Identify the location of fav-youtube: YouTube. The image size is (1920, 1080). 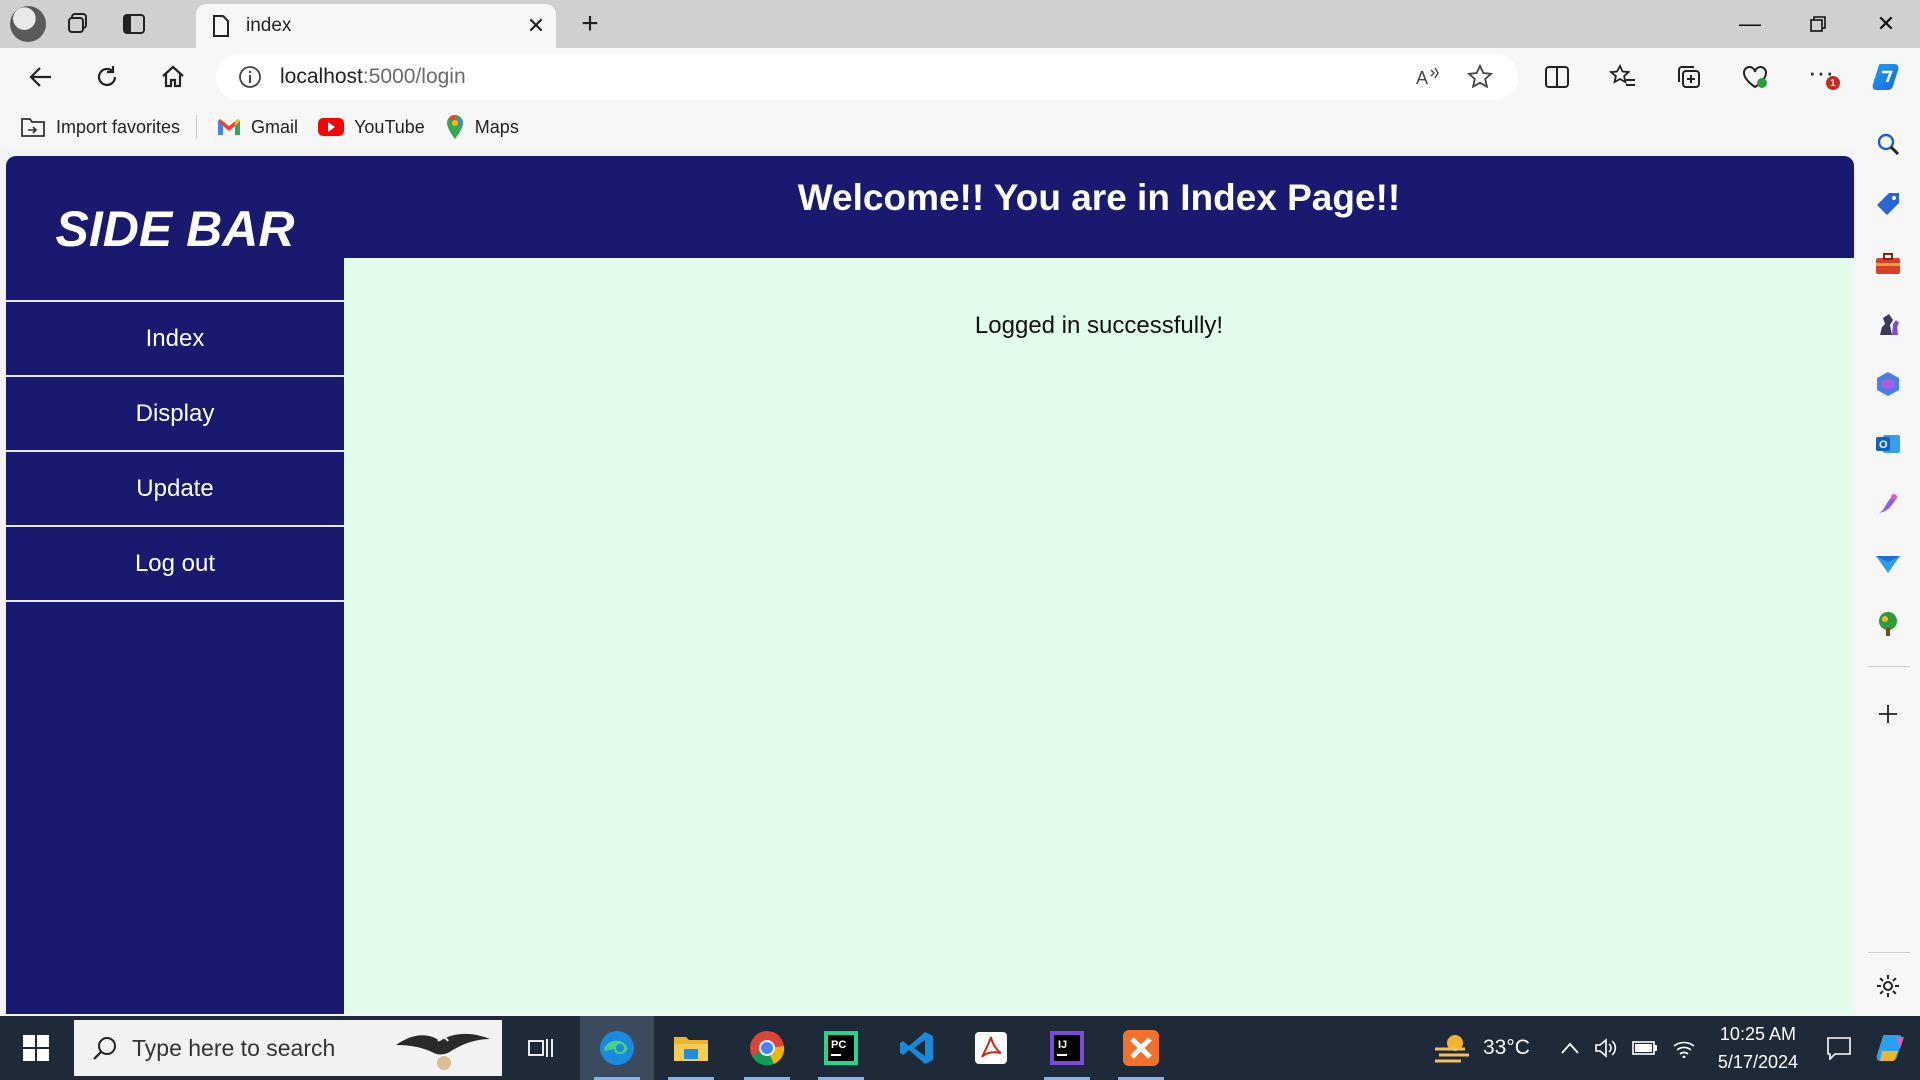
(371, 127).